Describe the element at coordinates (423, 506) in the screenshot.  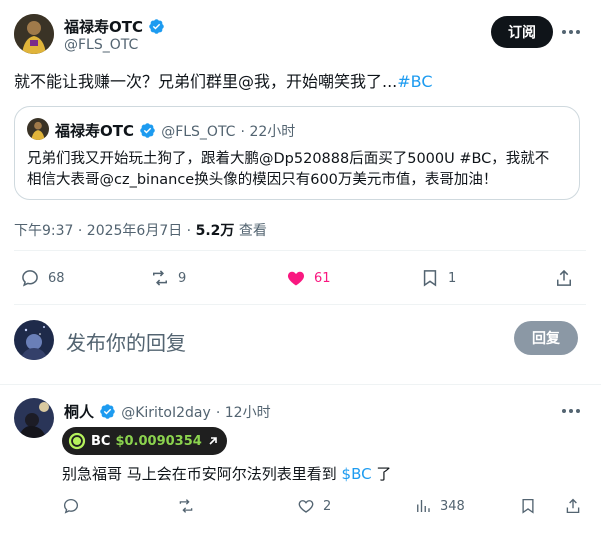
I see `analytics-icon` at that location.